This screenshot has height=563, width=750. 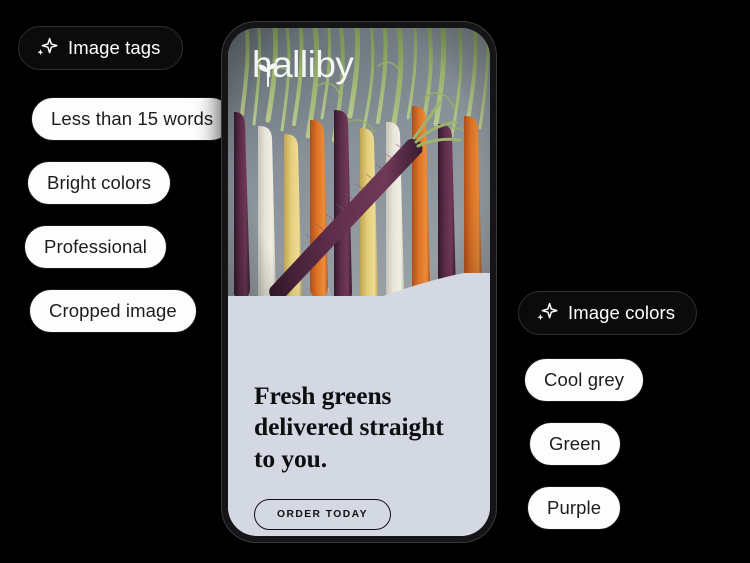 I want to click on color-pill-label: Green, so click(x=575, y=443).